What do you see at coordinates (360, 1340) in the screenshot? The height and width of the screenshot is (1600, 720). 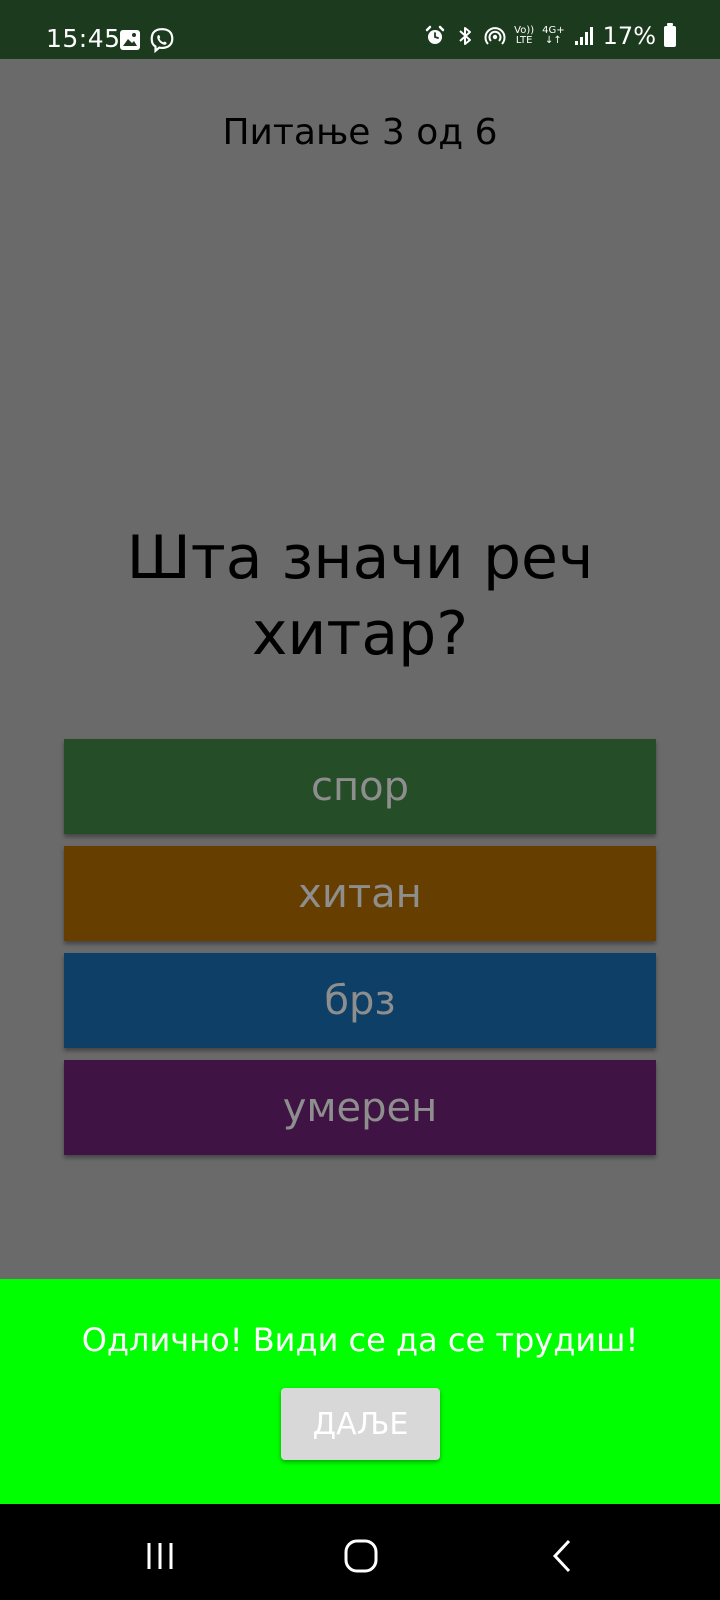 I see `feedback-message: Одлично! Види се да се трудиш!` at bounding box center [360, 1340].